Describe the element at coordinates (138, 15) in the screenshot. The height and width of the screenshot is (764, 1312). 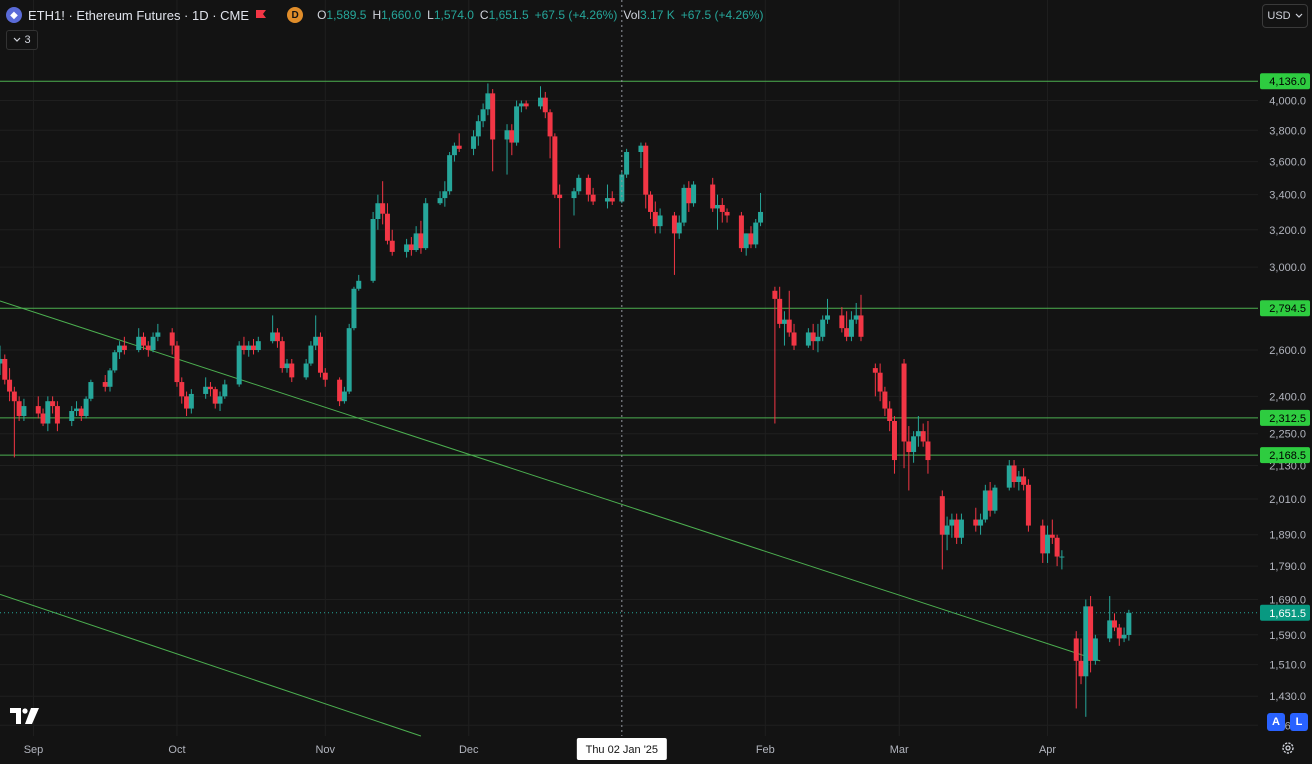
I see `symbol-title: ETH1! · Ethereum Futures · 1D · CME` at that location.